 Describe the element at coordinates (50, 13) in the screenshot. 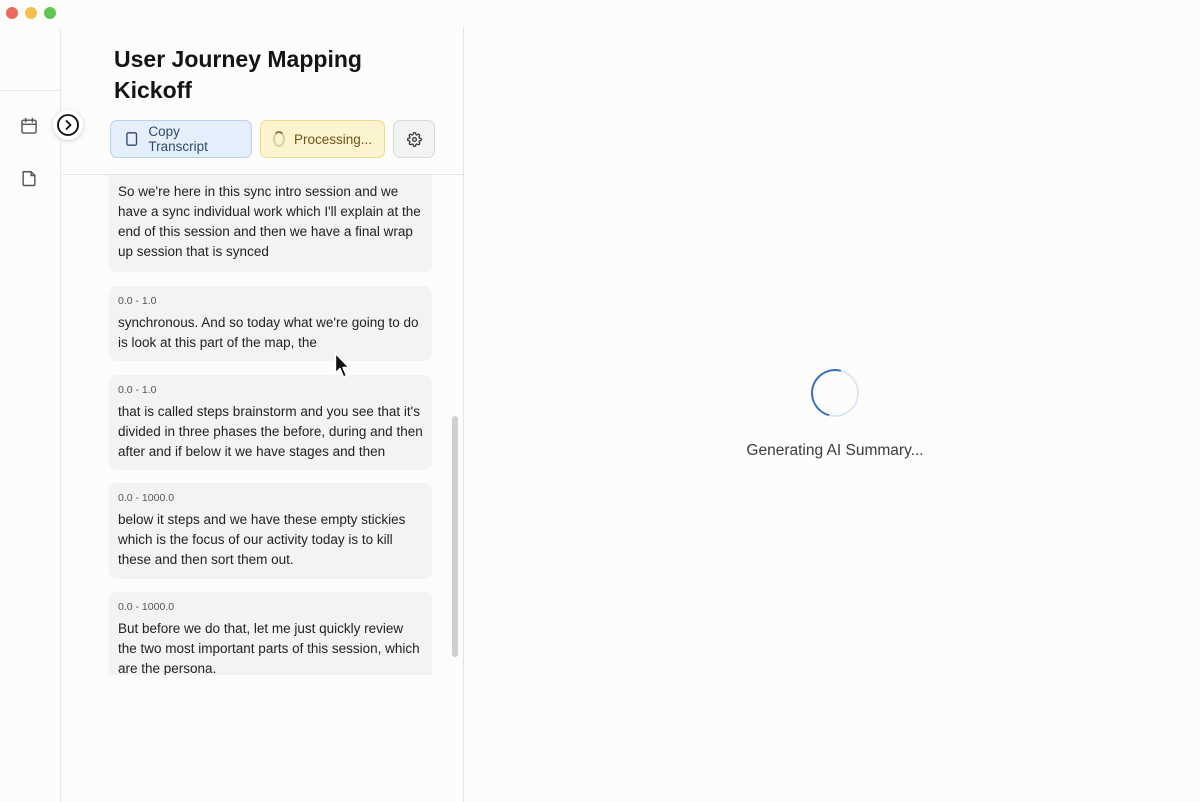

I see `maximize-window-button` at that location.